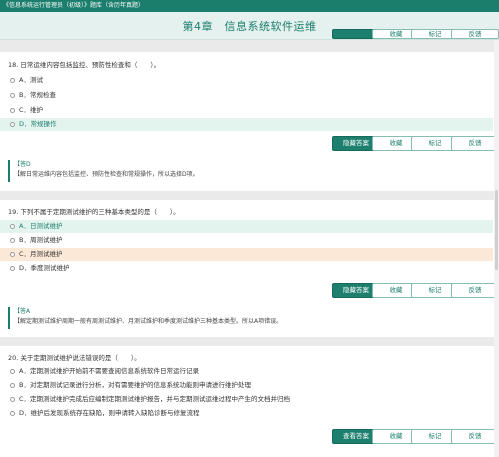 The image size is (499, 457). Describe the element at coordinates (249, 26) in the screenshot. I see `chapter-header: 第4章 信息系统软件运维 收藏 标记 反馈` at that location.